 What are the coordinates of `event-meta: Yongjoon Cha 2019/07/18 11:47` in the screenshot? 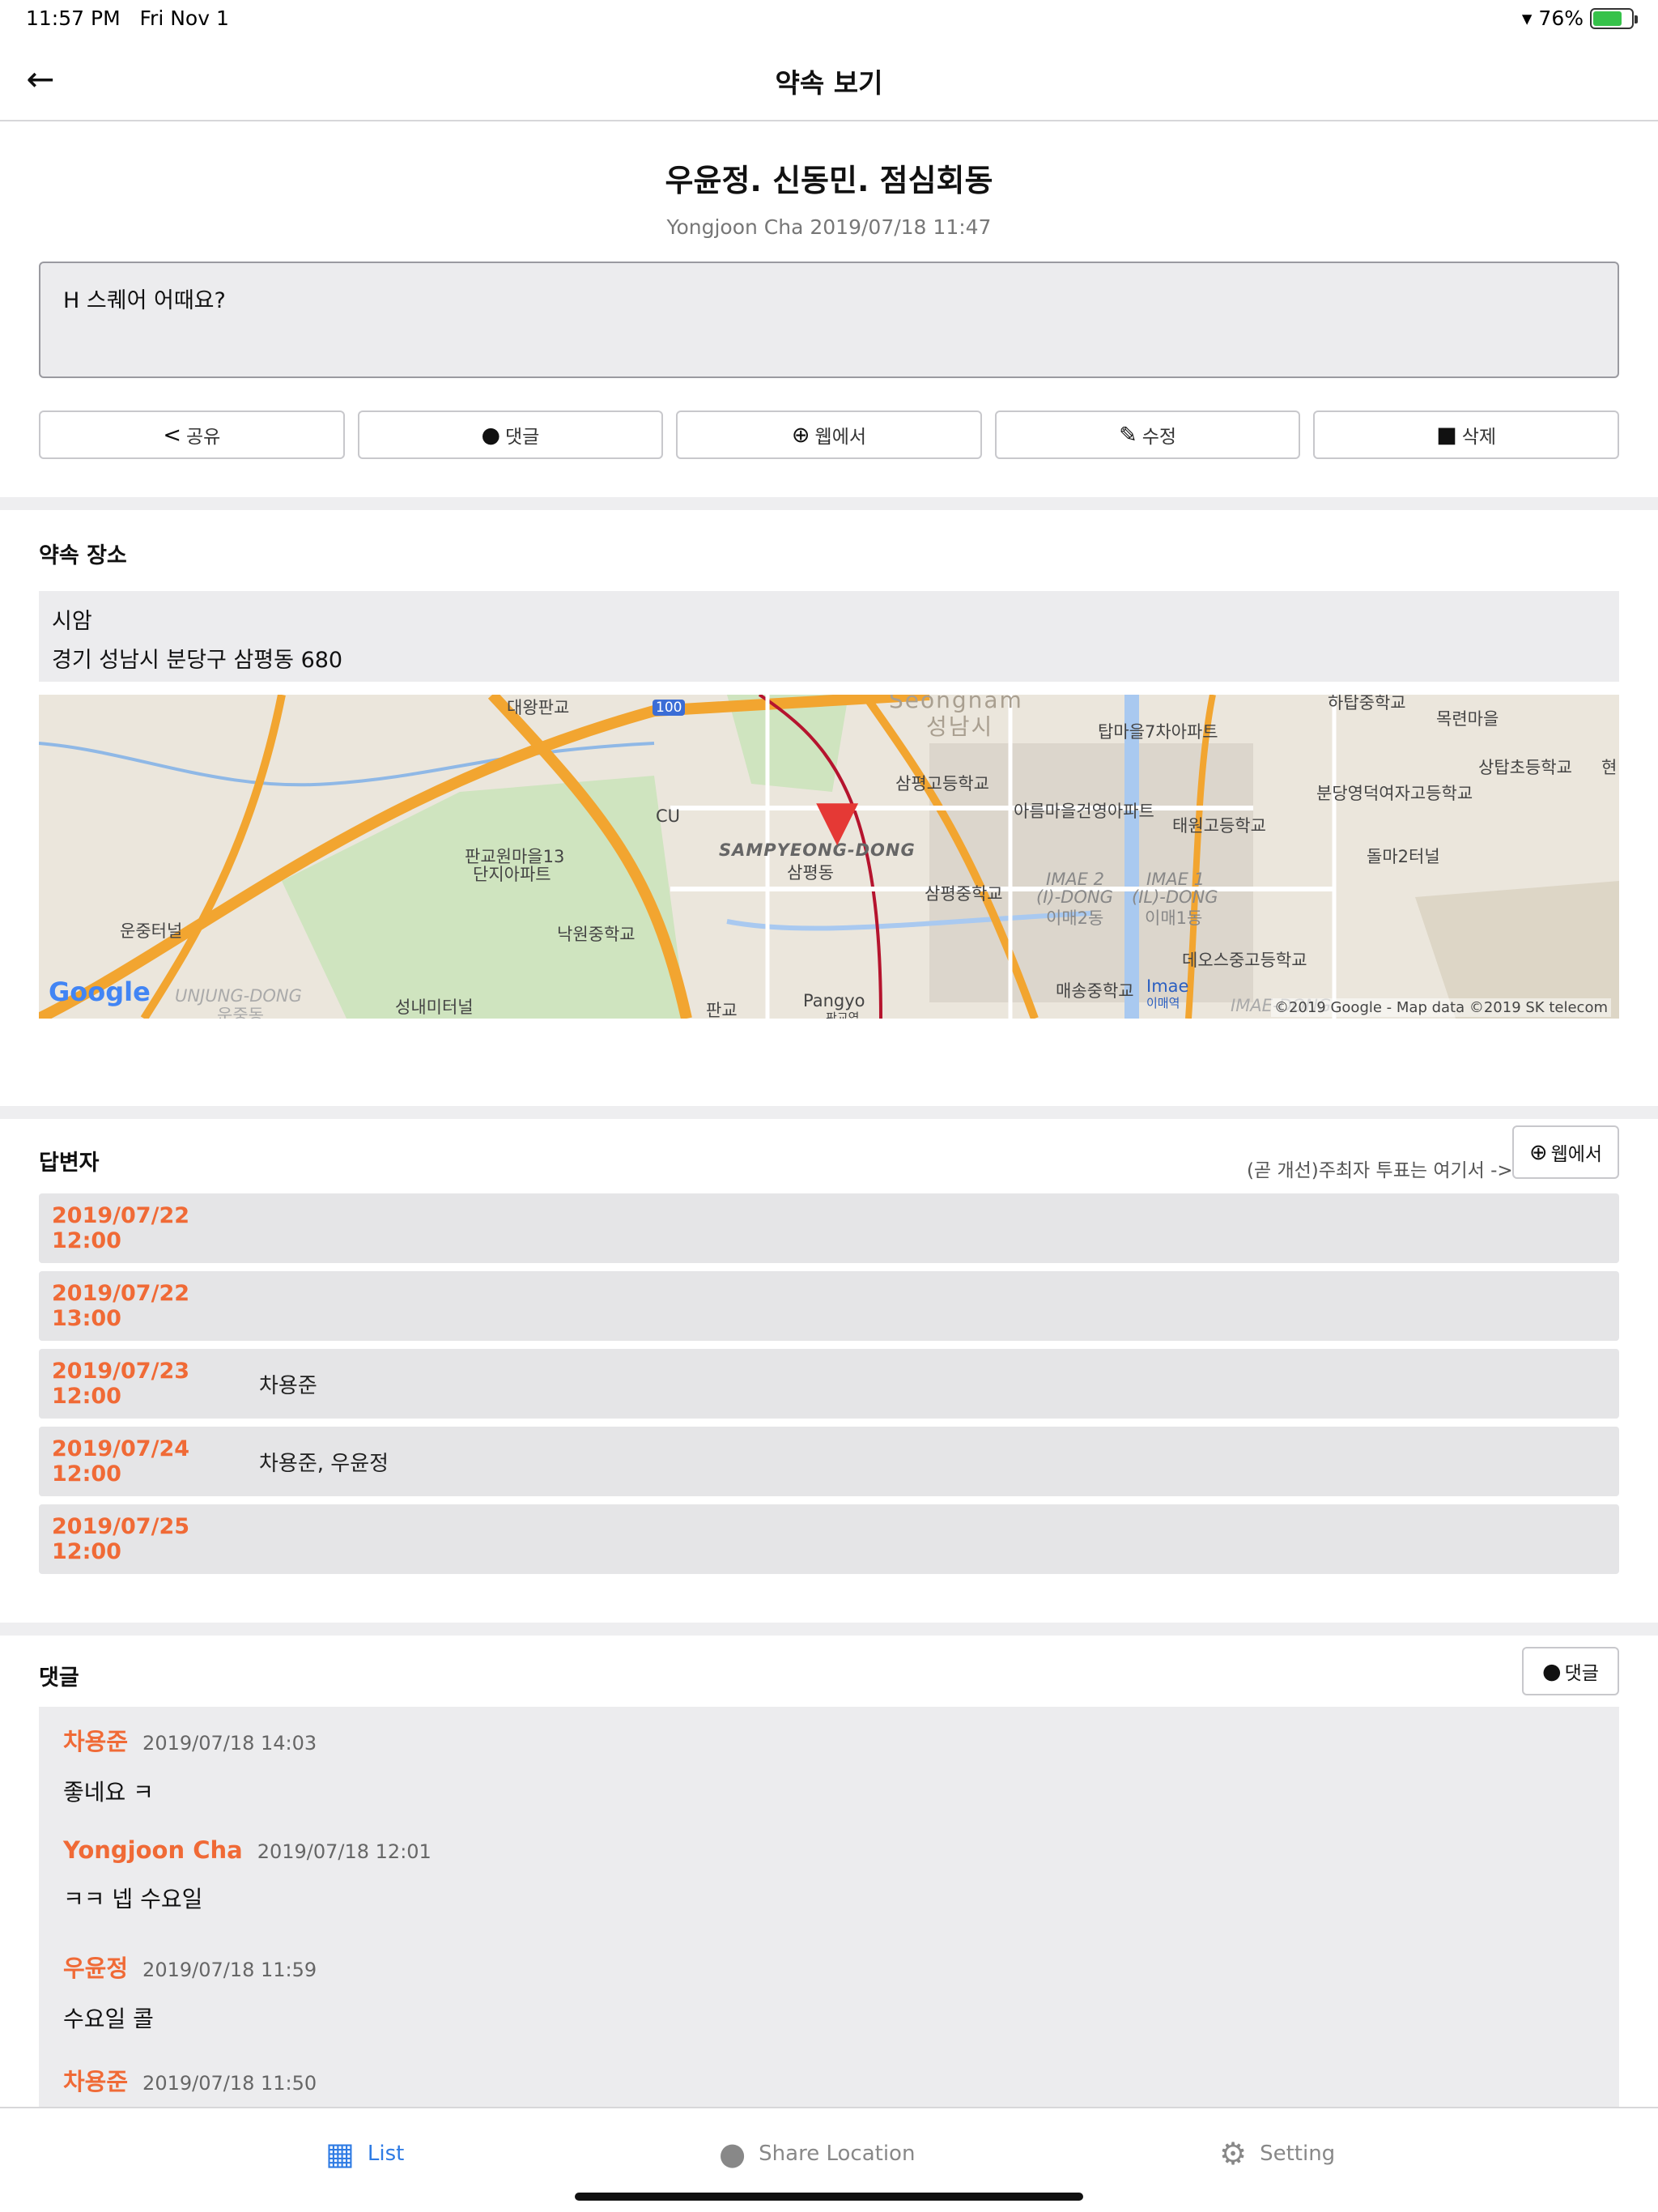 It's located at (829, 227).